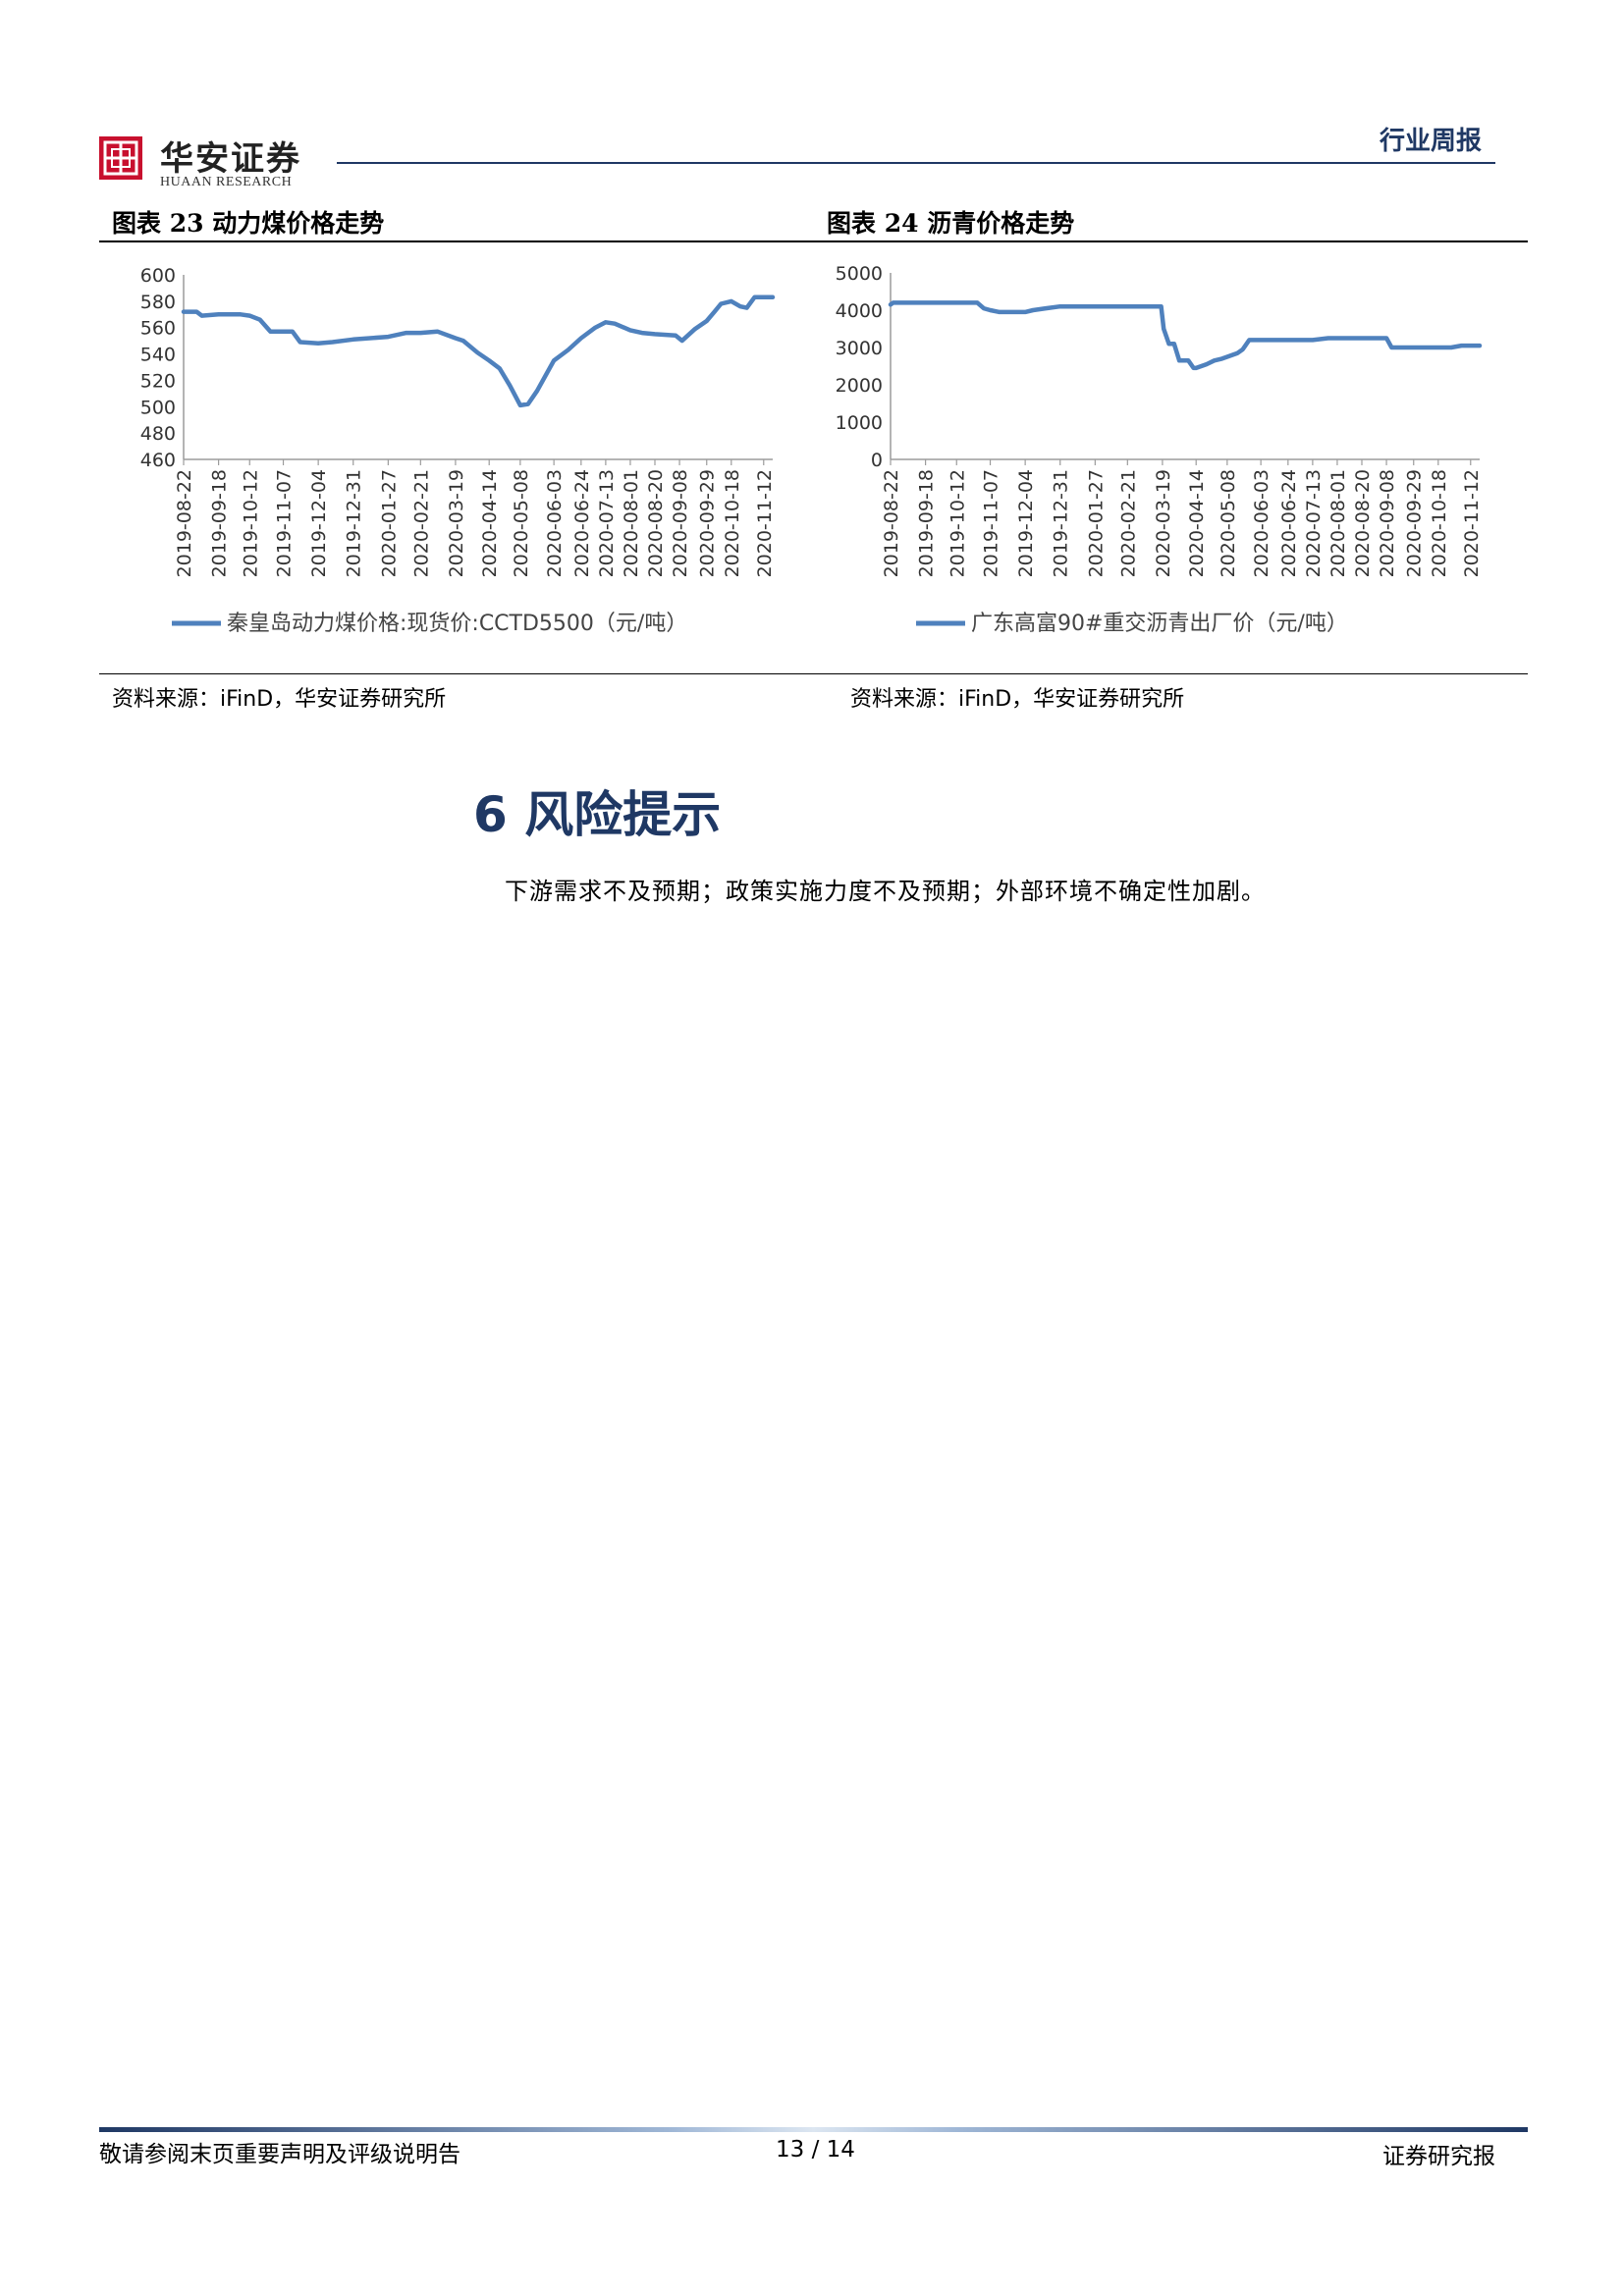 This screenshot has width=1624, height=2296. I want to click on footer-disclaimer: 敬请参阅末页重要声明及评级说明告, so click(279, 2154).